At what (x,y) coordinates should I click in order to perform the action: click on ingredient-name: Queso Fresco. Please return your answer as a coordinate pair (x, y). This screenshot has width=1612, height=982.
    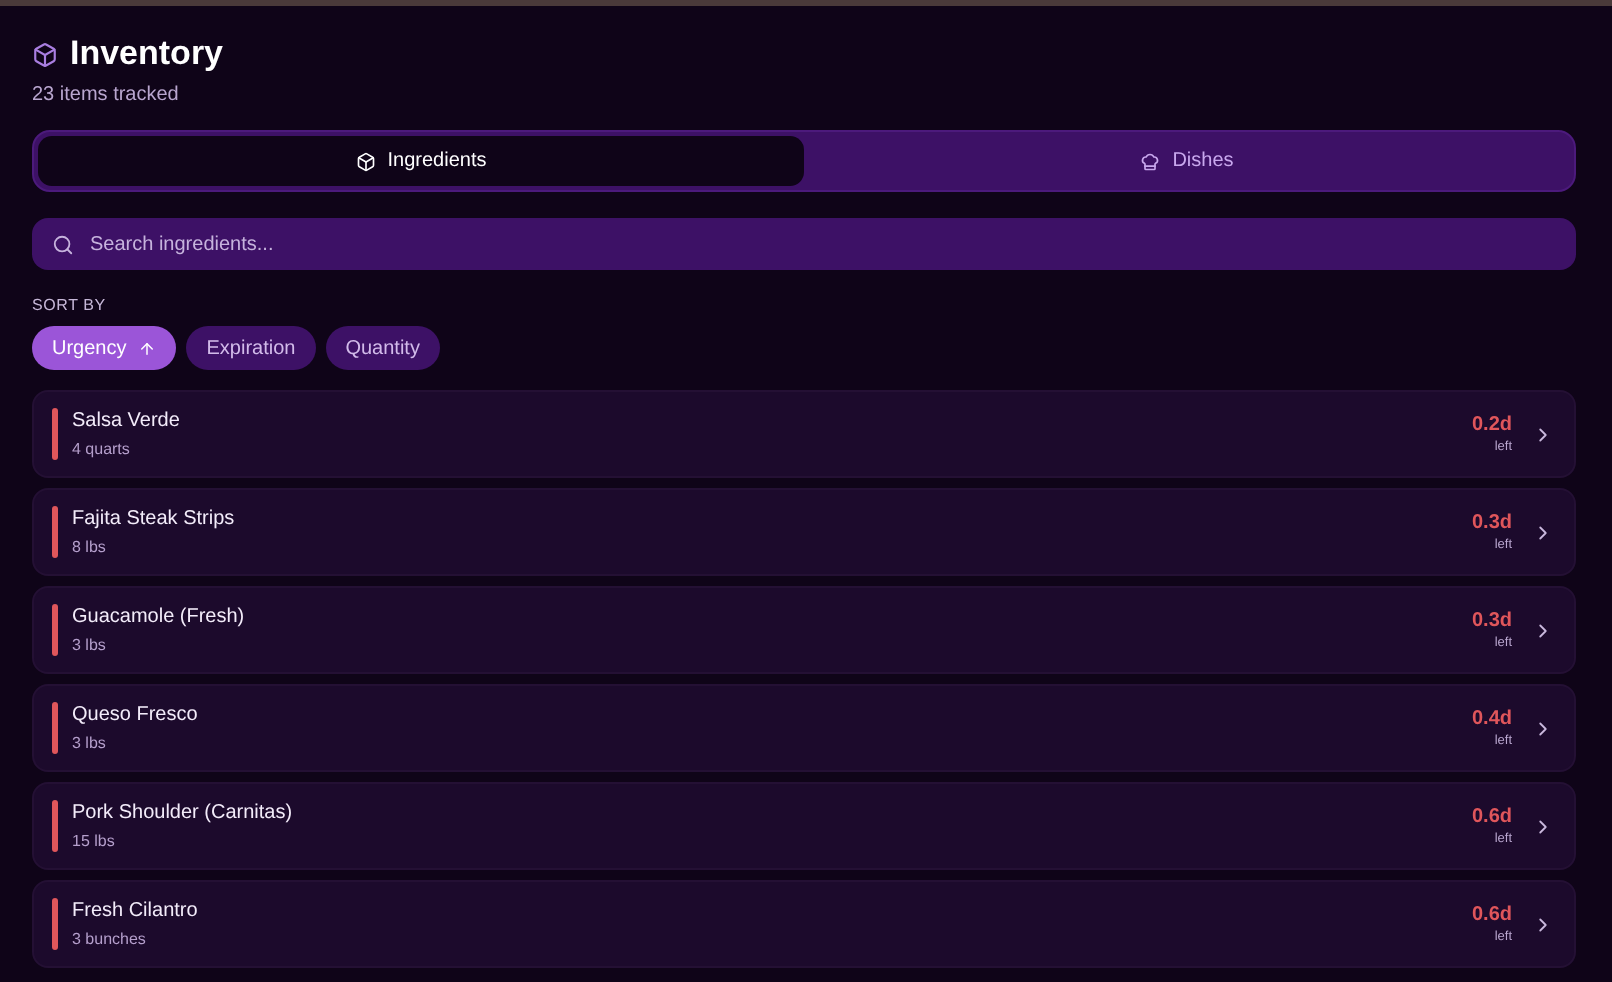
    Looking at the image, I should click on (136, 715).